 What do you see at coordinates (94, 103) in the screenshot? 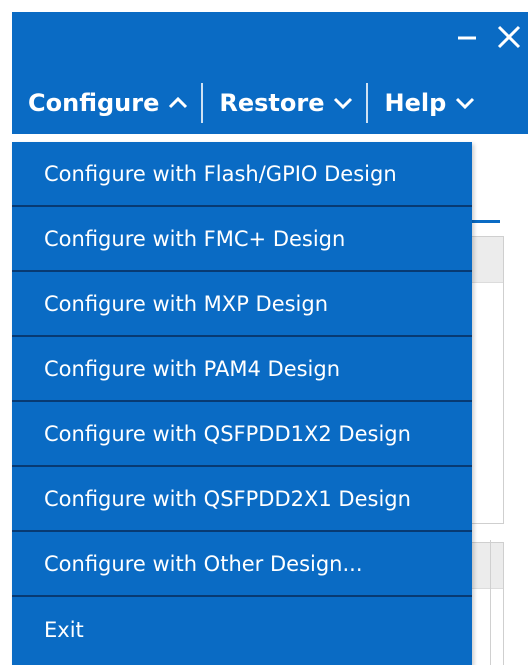
I see `menu-configure-label: Configure` at bounding box center [94, 103].